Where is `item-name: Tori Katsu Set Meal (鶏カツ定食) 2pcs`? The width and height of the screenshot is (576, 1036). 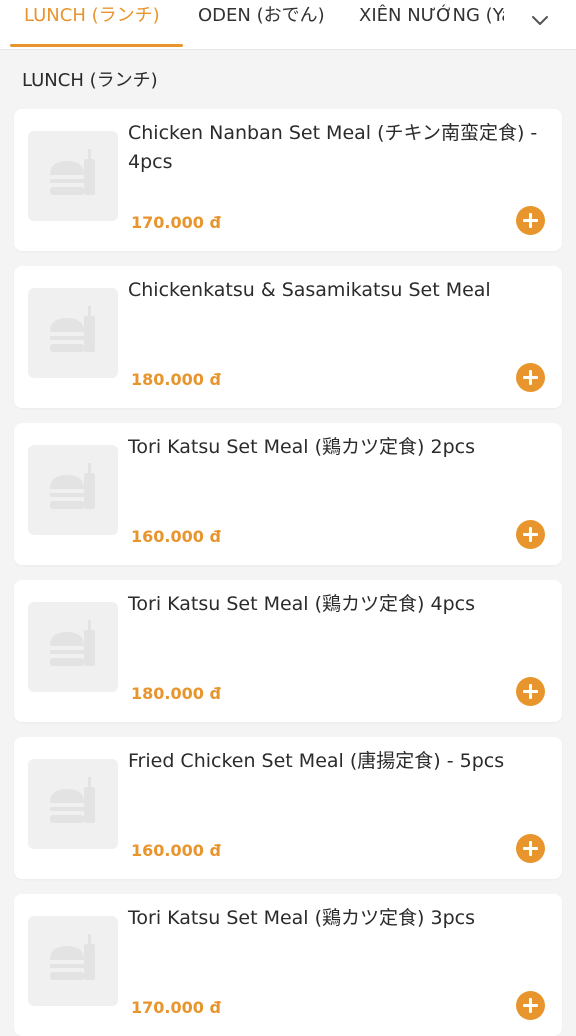
item-name: Tori Katsu Set Meal (鶏カツ定食) 2pcs is located at coordinates (301, 447).